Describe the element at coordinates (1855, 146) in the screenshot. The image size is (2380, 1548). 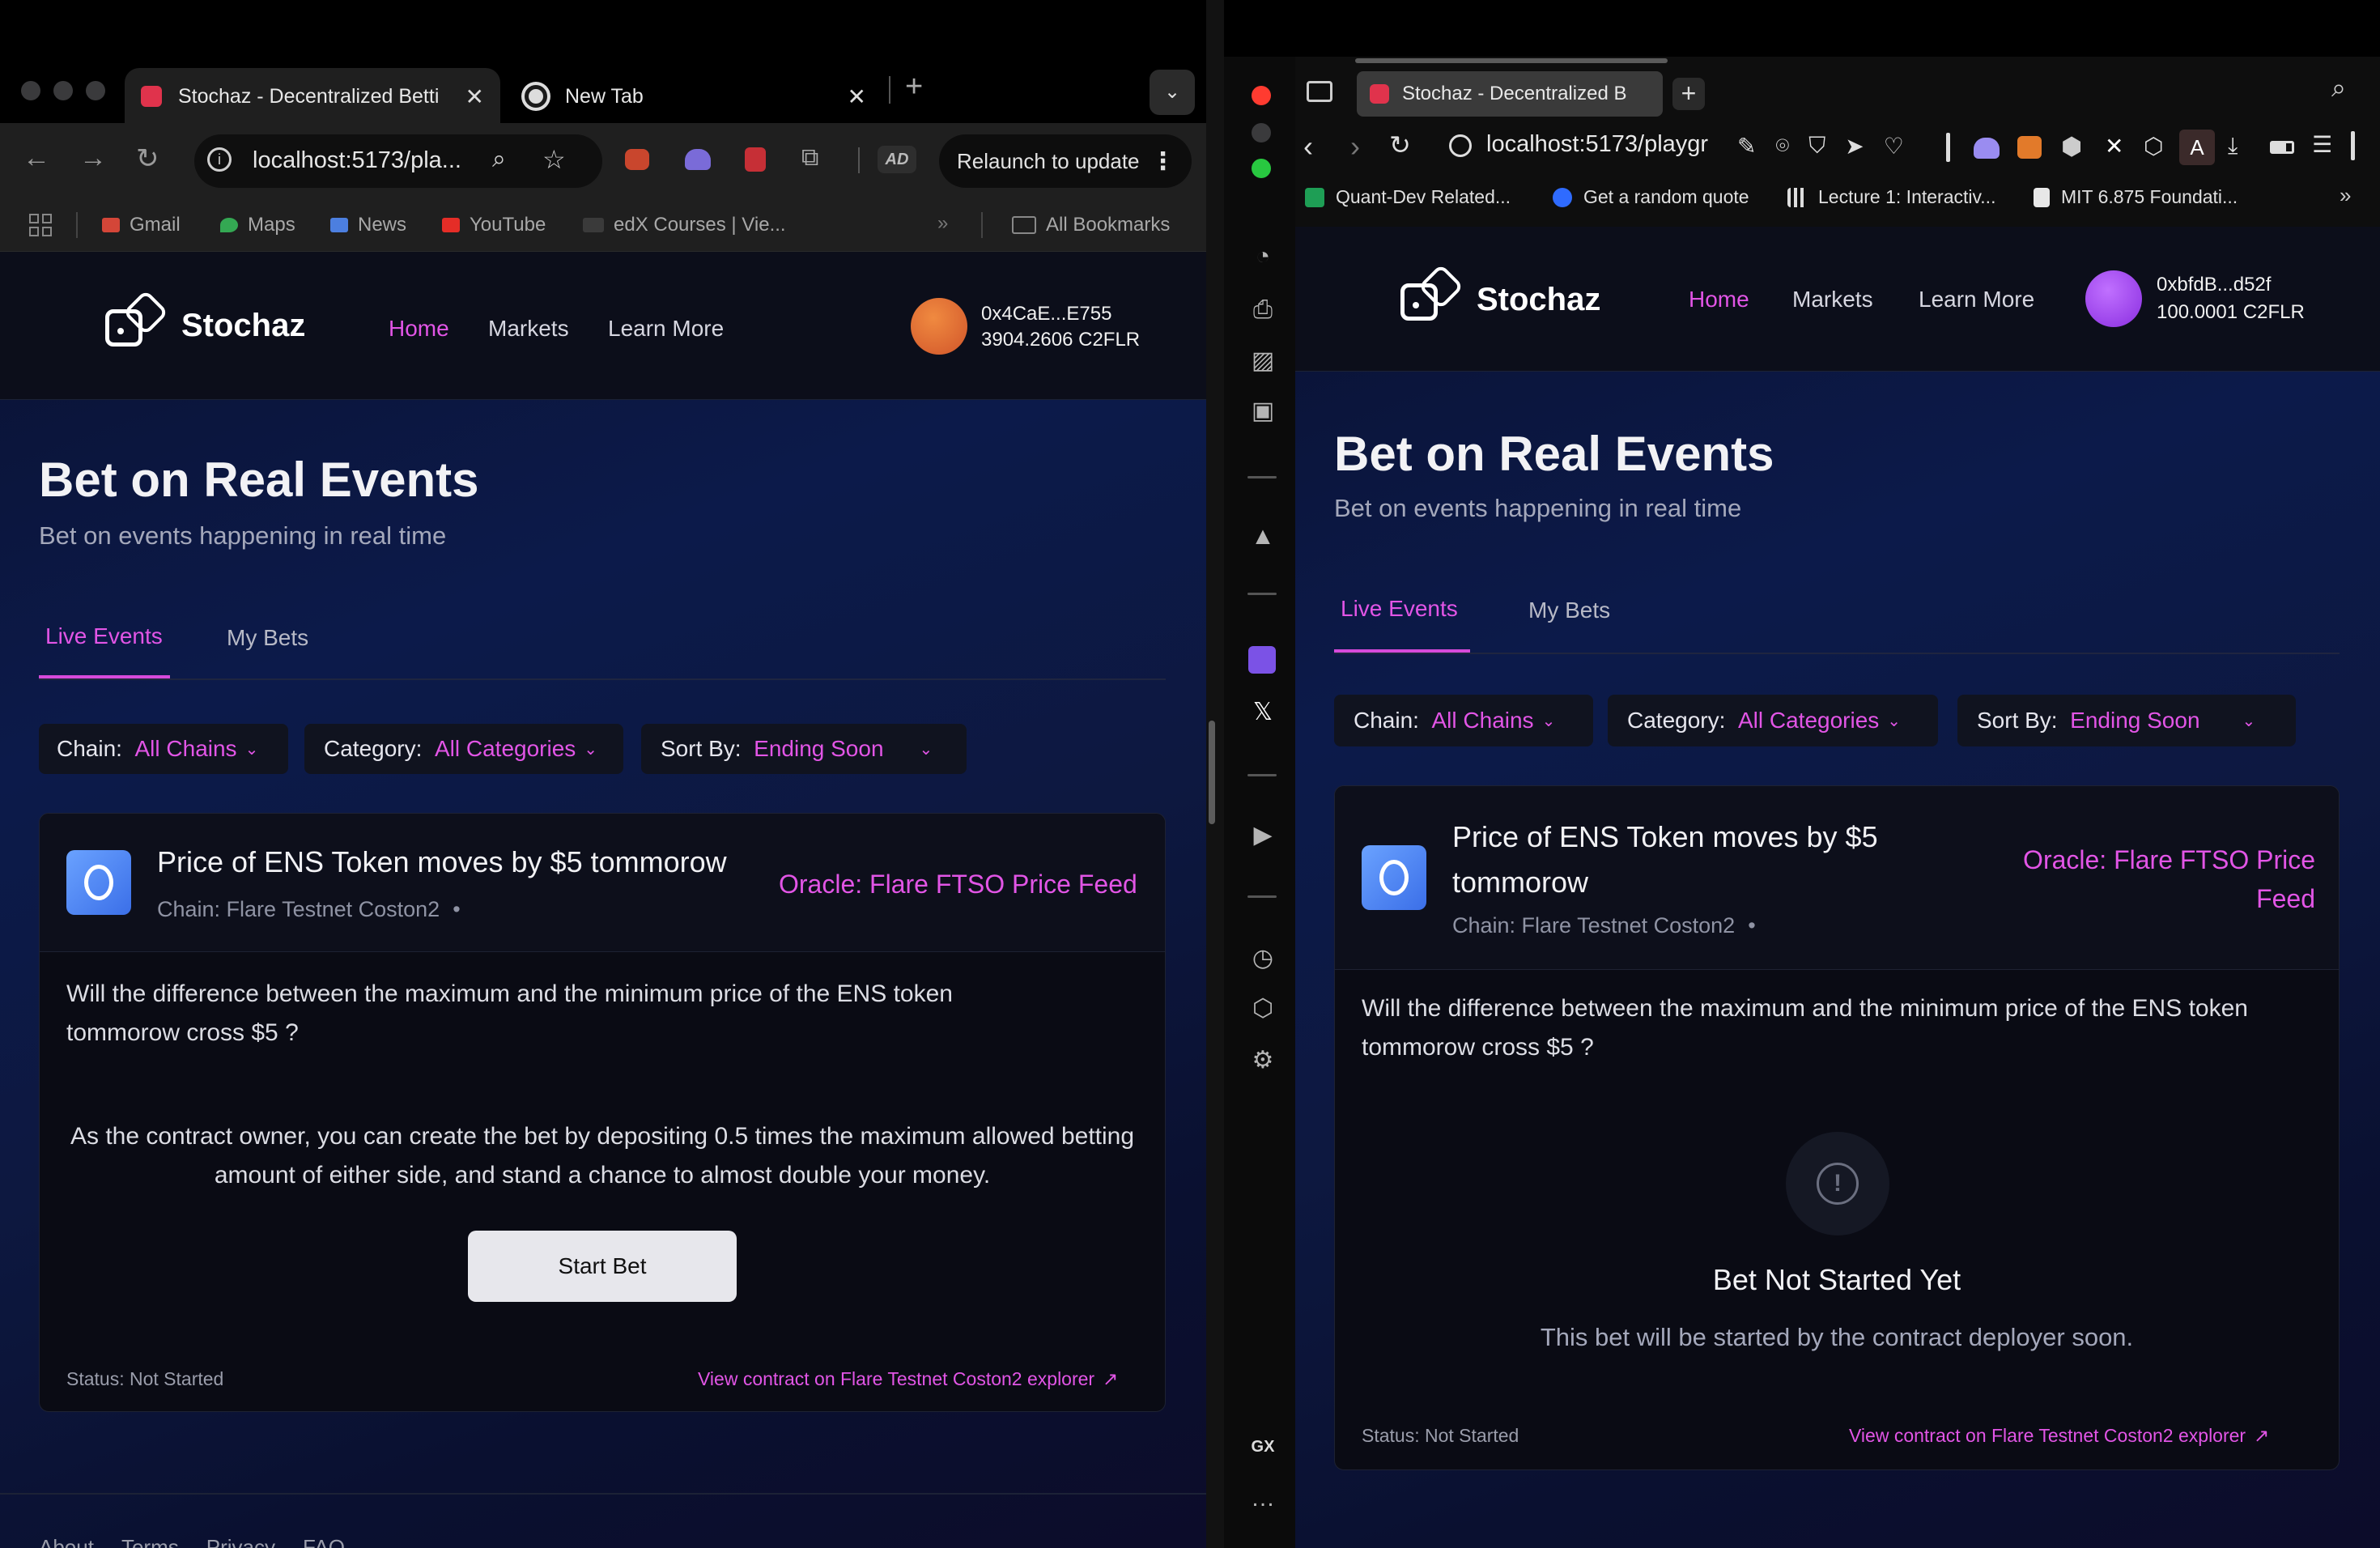
I see `send-icon: ➤` at that location.